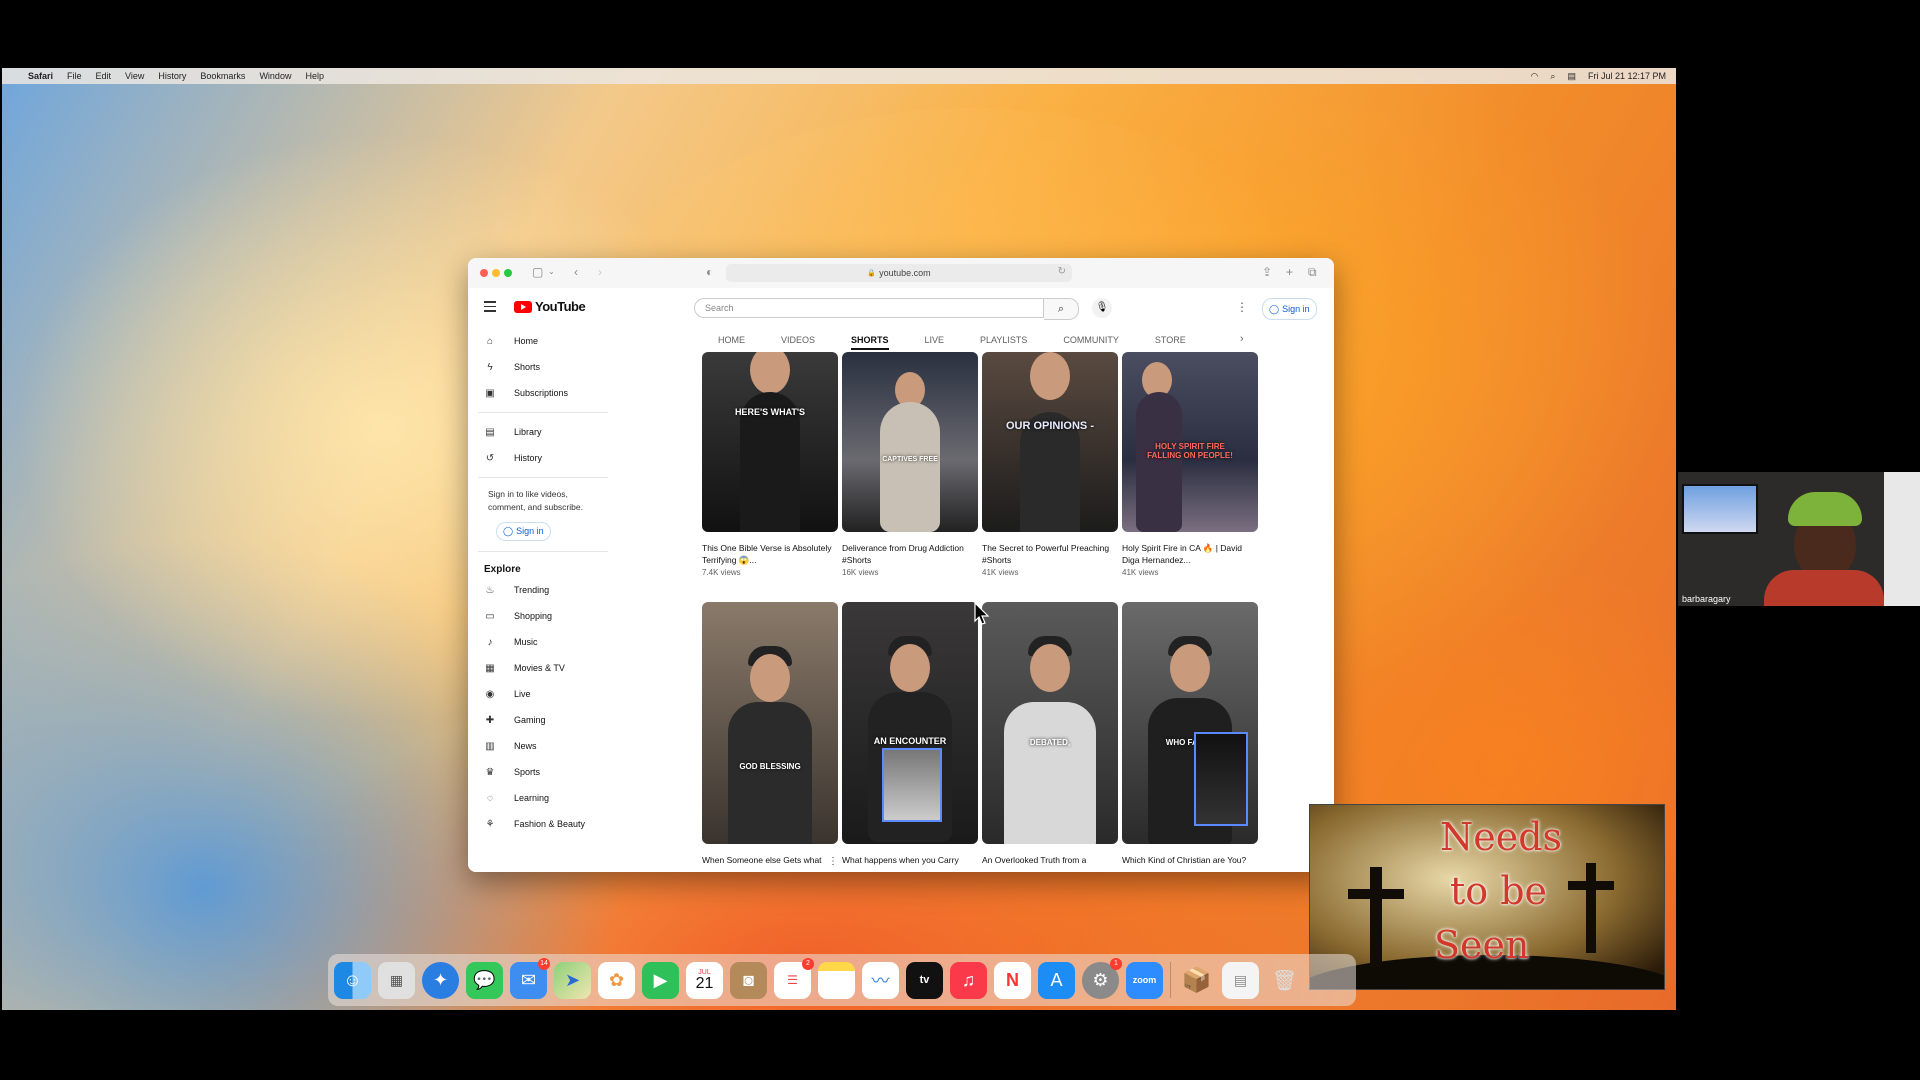 This screenshot has height=1080, width=1920. I want to click on zoom-app-icon: zoom, so click(1144, 980).